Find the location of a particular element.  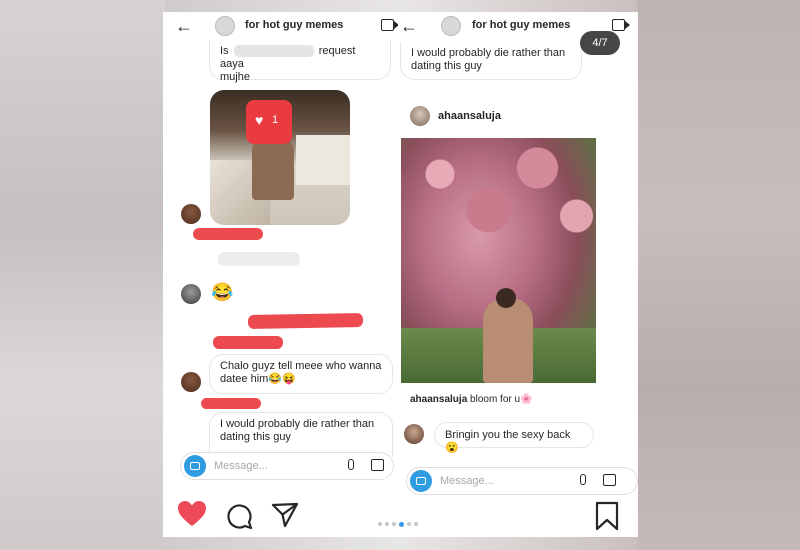

post-action-bar is located at coordinates (400, 515).